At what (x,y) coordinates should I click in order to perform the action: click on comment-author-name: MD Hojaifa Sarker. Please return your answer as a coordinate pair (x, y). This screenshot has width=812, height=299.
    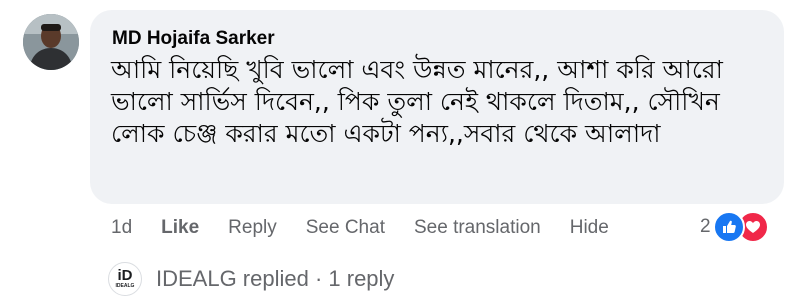
    Looking at the image, I should click on (193, 39).